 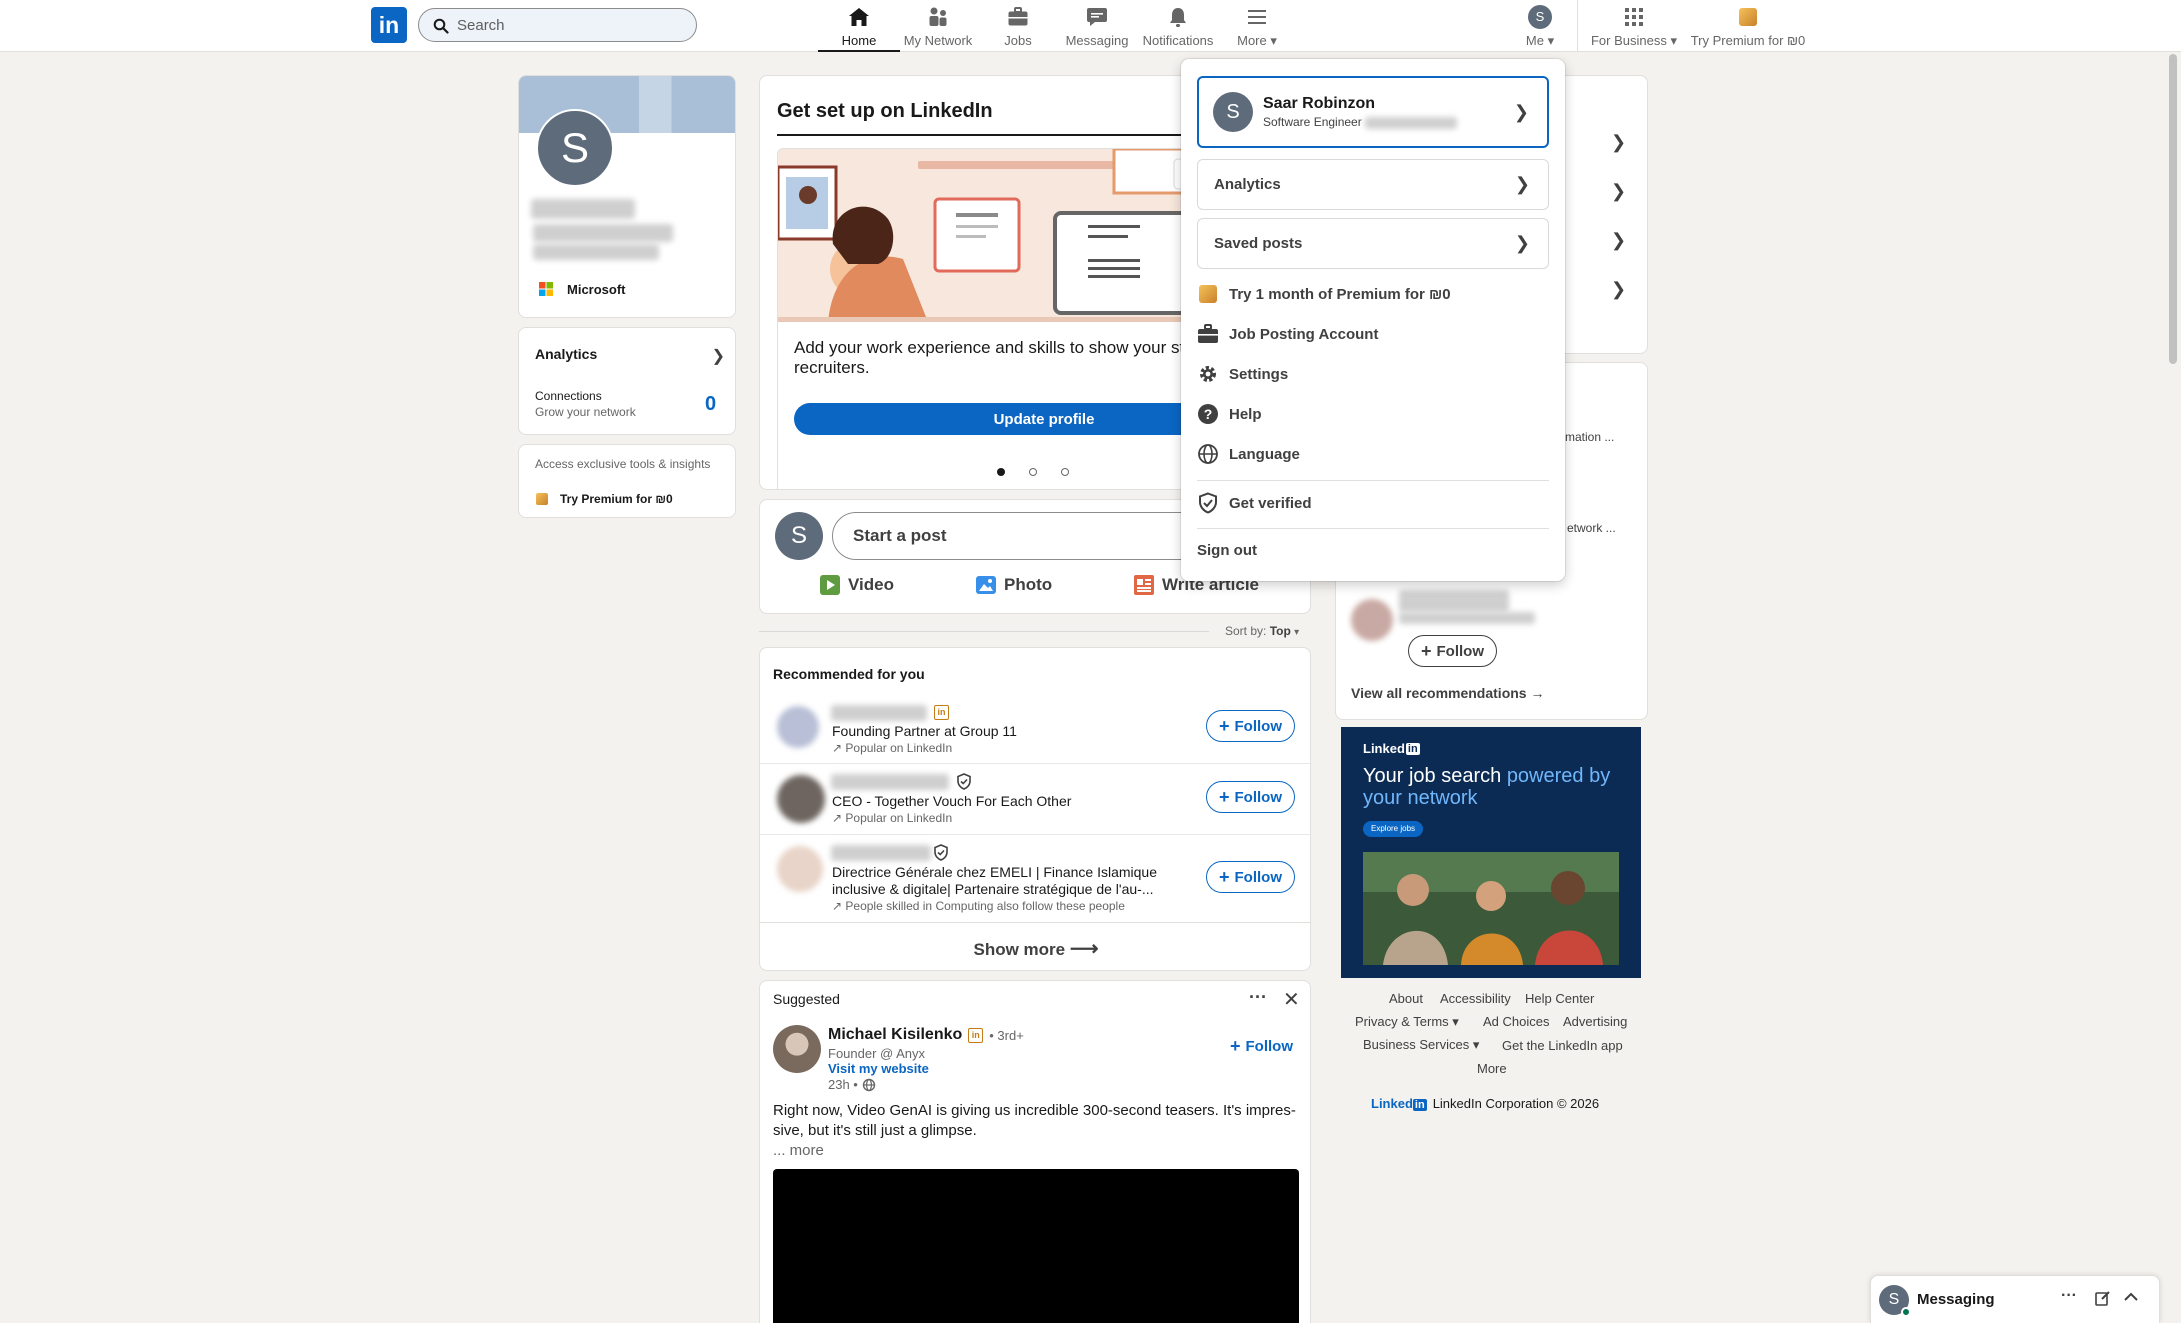 I want to click on recommended-reason: ↗ Popular on LinkedIn, so click(x=892, y=818).